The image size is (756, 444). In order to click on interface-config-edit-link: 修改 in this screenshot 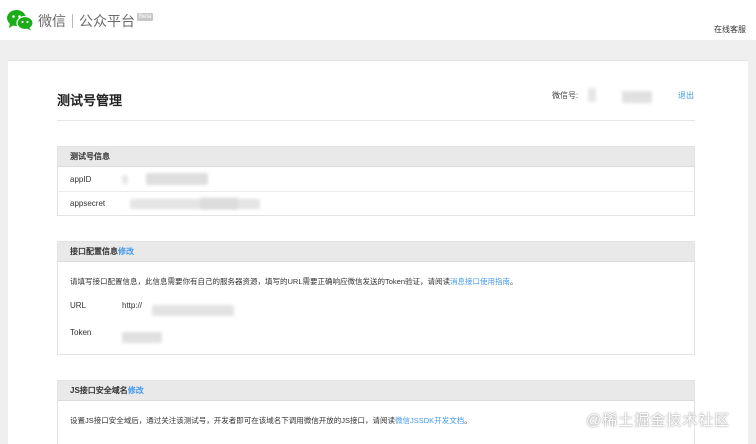, I will do `click(126, 251)`.